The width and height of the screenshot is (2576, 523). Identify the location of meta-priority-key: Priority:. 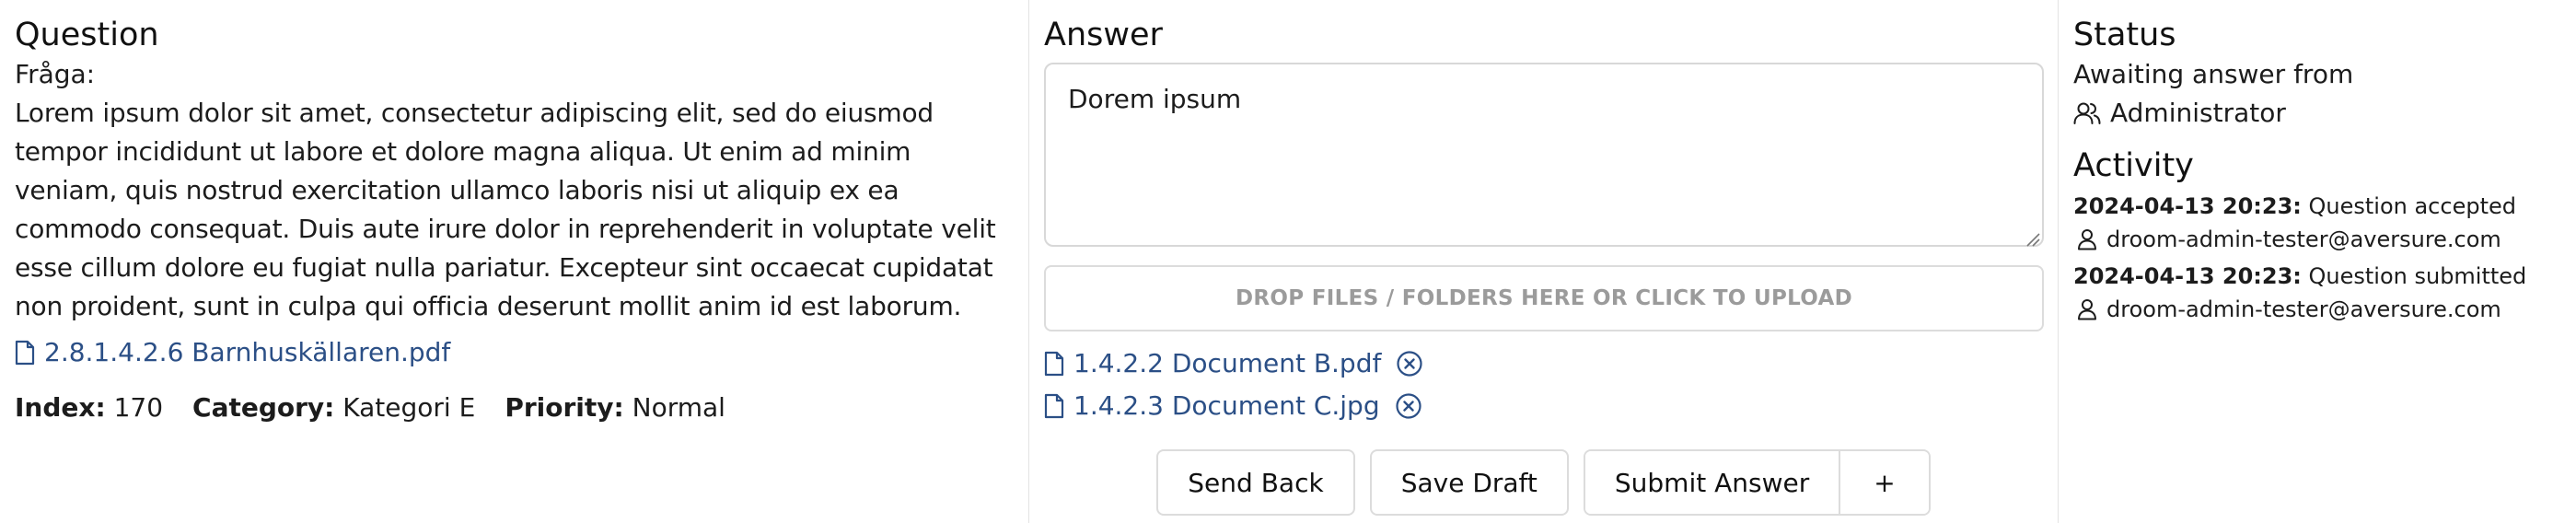
(564, 407).